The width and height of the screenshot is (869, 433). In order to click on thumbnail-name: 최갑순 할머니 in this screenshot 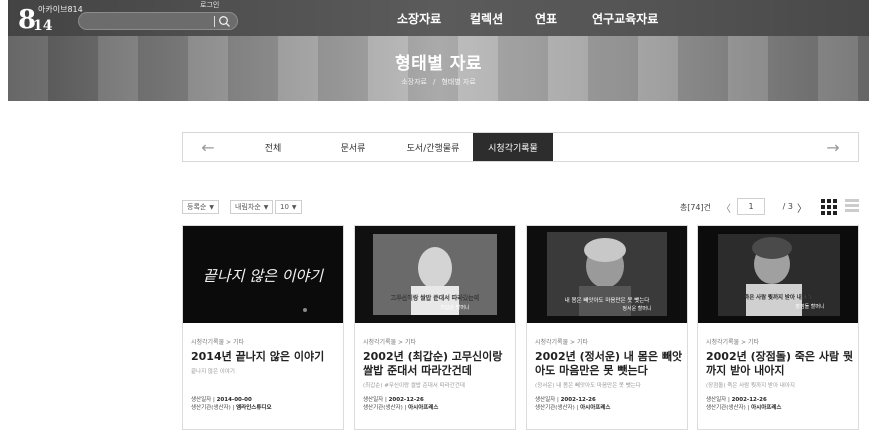, I will do `click(454, 307)`.